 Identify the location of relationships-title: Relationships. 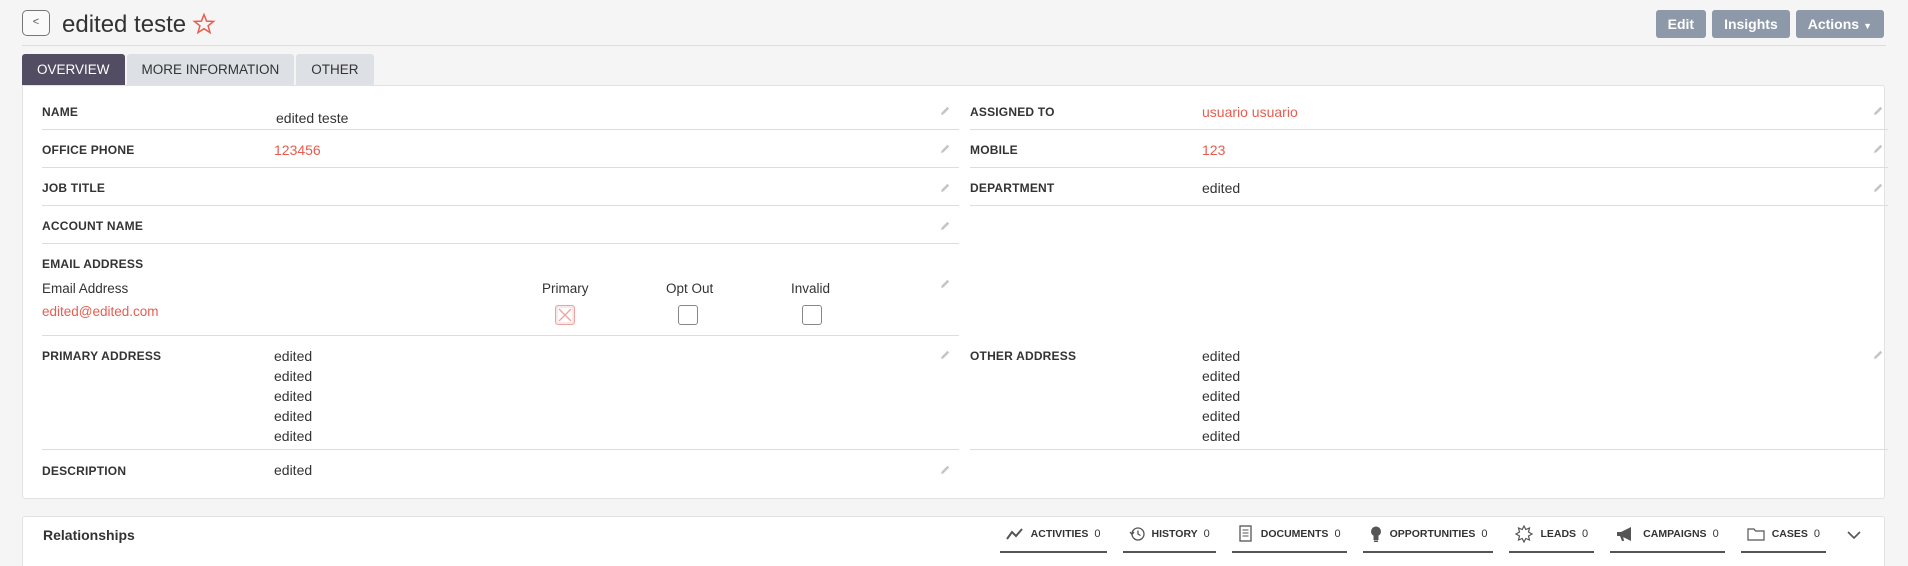
(89, 535).